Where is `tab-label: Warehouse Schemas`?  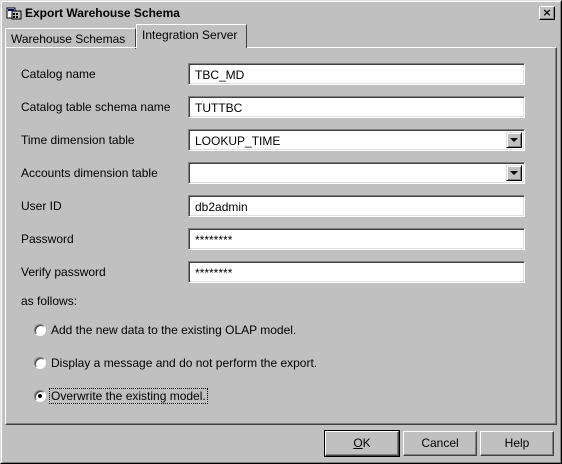 tab-label: Warehouse Schemas is located at coordinates (68, 39).